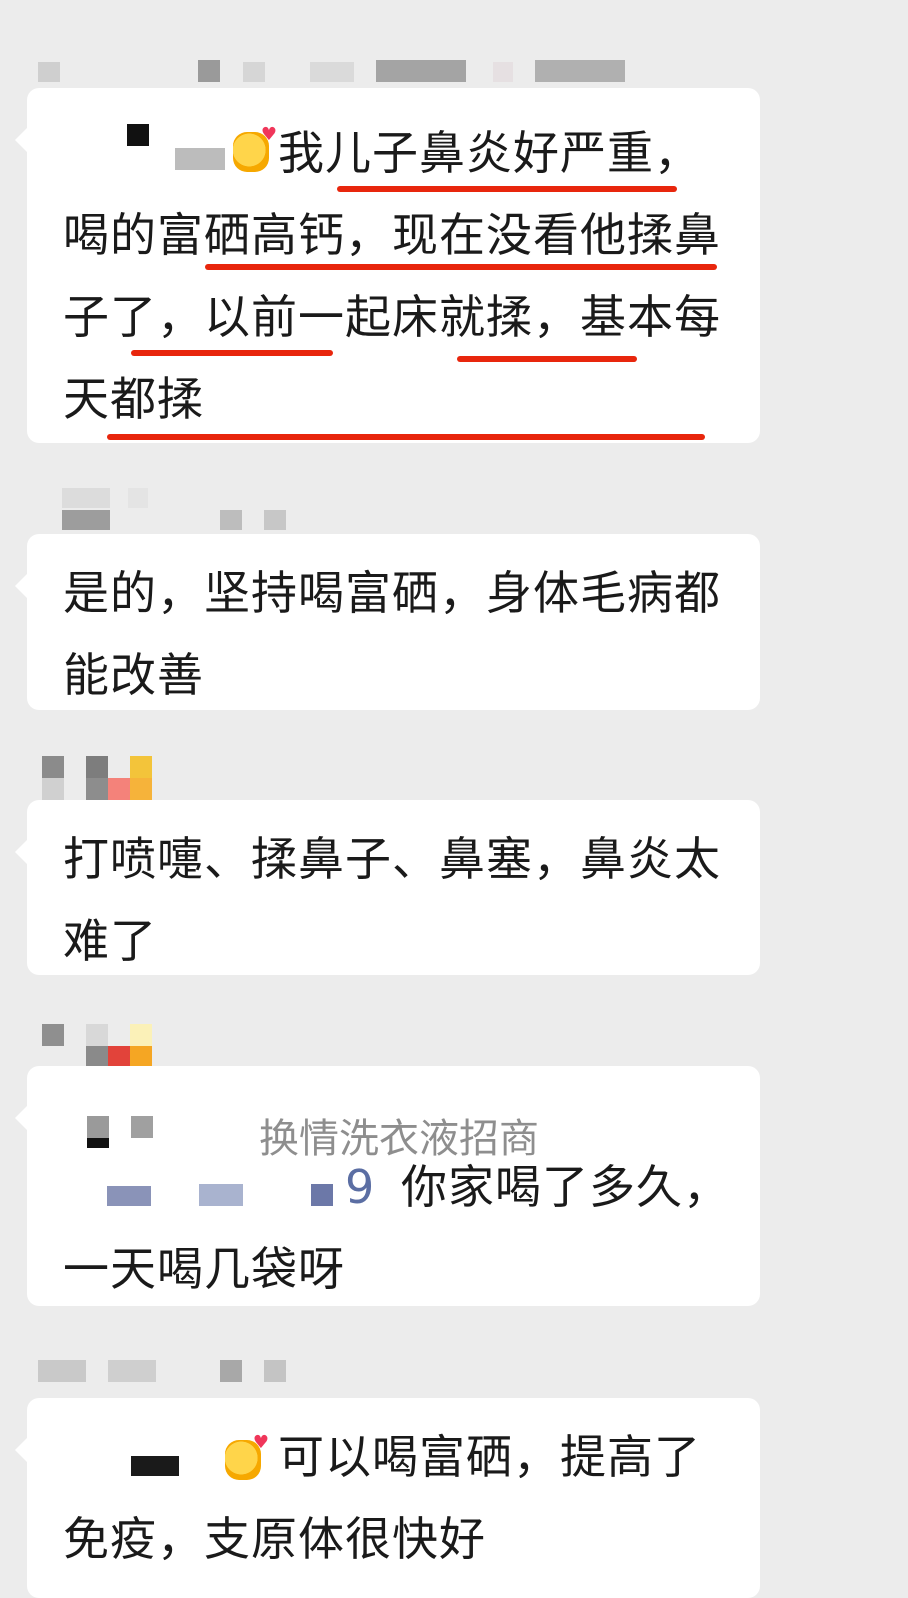 The image size is (908, 1598). Describe the element at coordinates (392, 634) in the screenshot. I see `message-text: 是的，坚持喝富硒，身体毛病都能改善` at that location.